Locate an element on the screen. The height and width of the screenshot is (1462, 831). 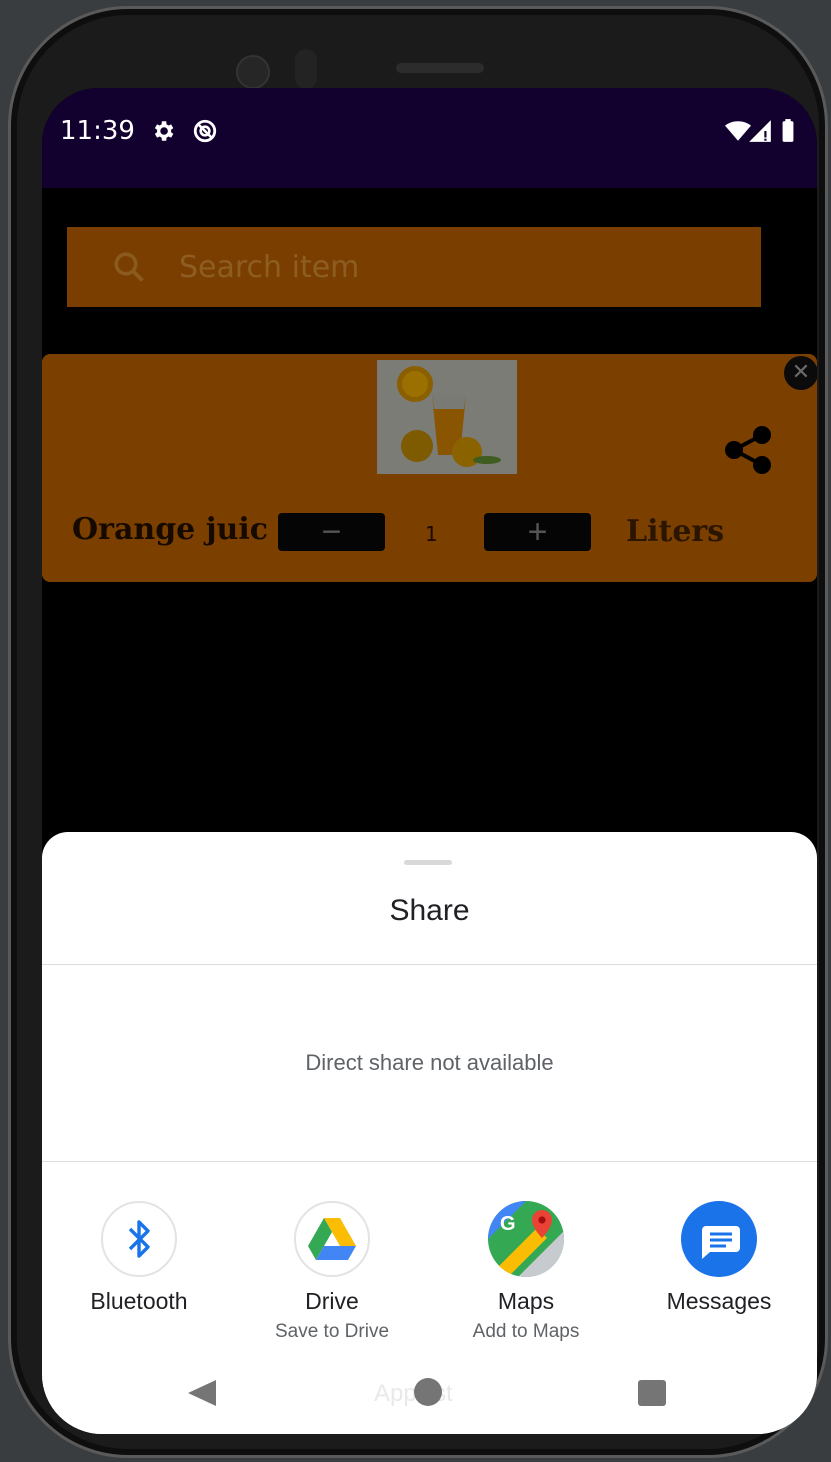
proximity-sensor is located at coordinates (306, 69).